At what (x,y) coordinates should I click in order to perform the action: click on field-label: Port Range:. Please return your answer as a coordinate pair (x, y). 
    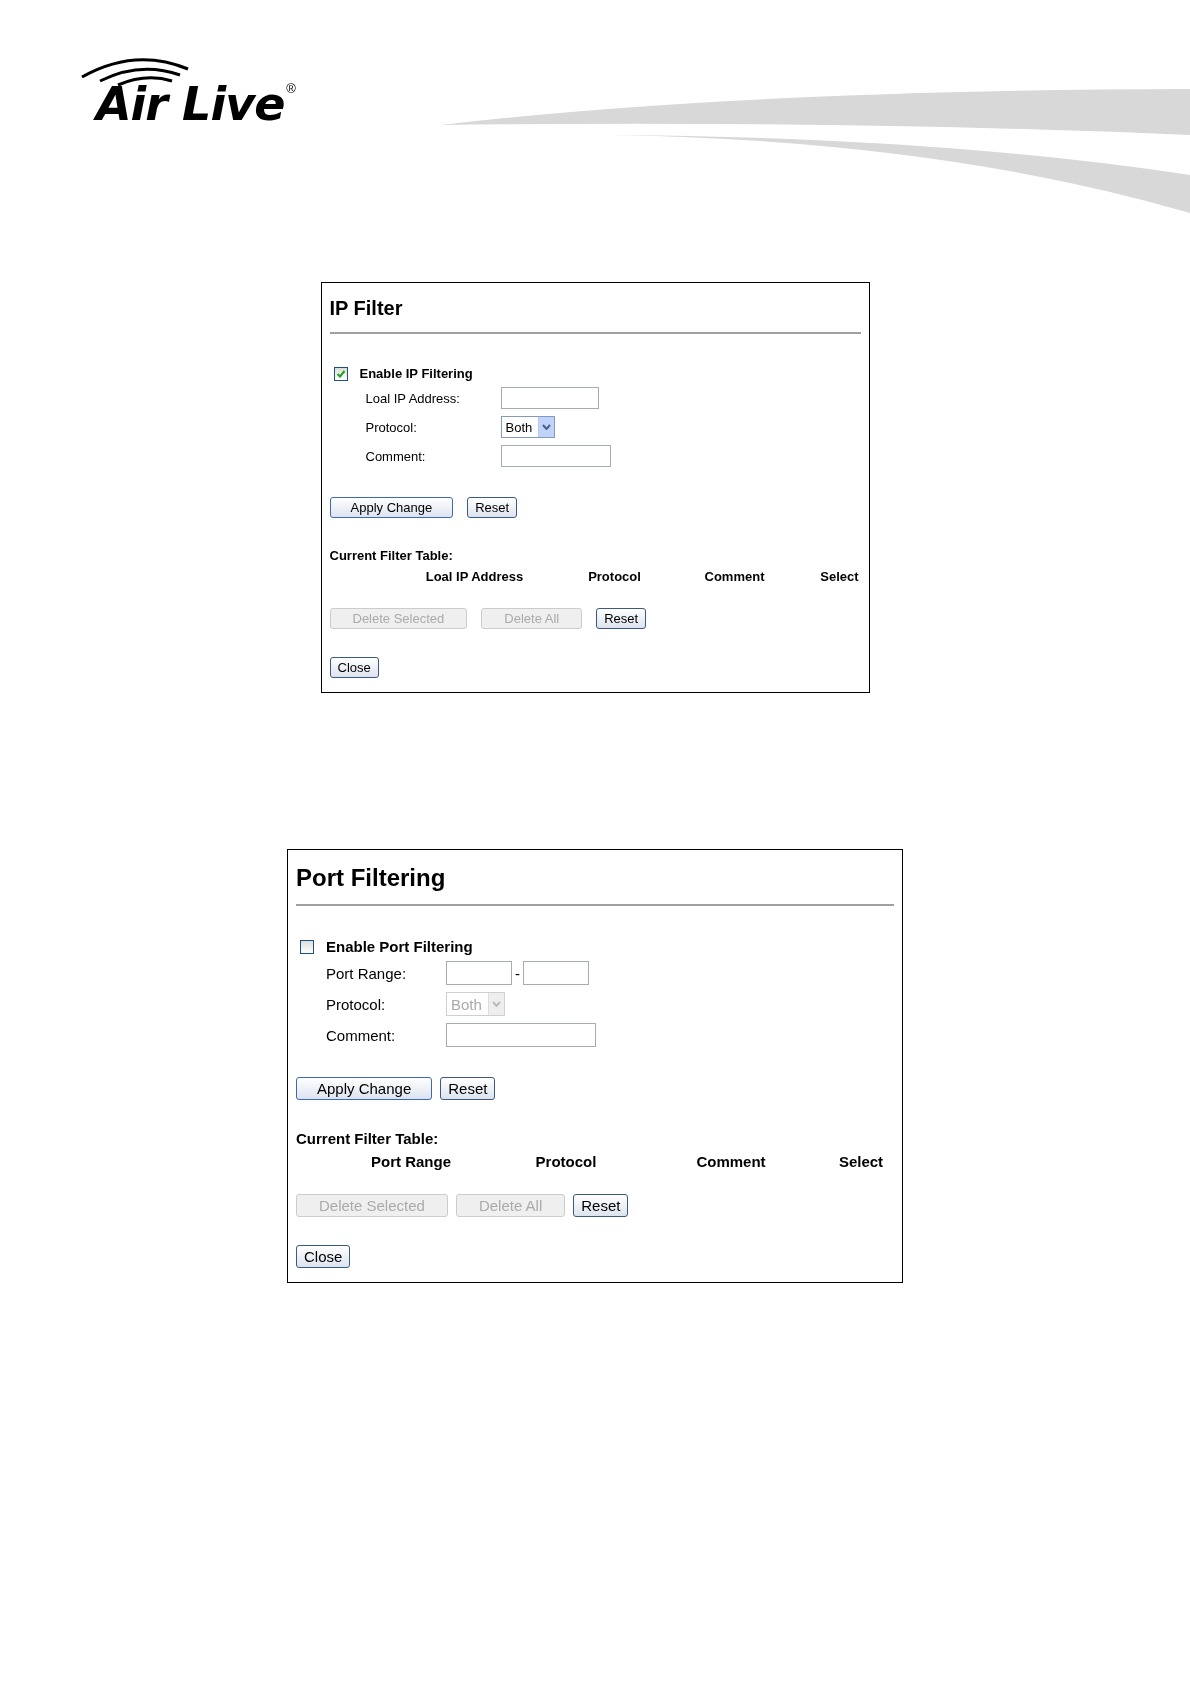
    Looking at the image, I should click on (367, 973).